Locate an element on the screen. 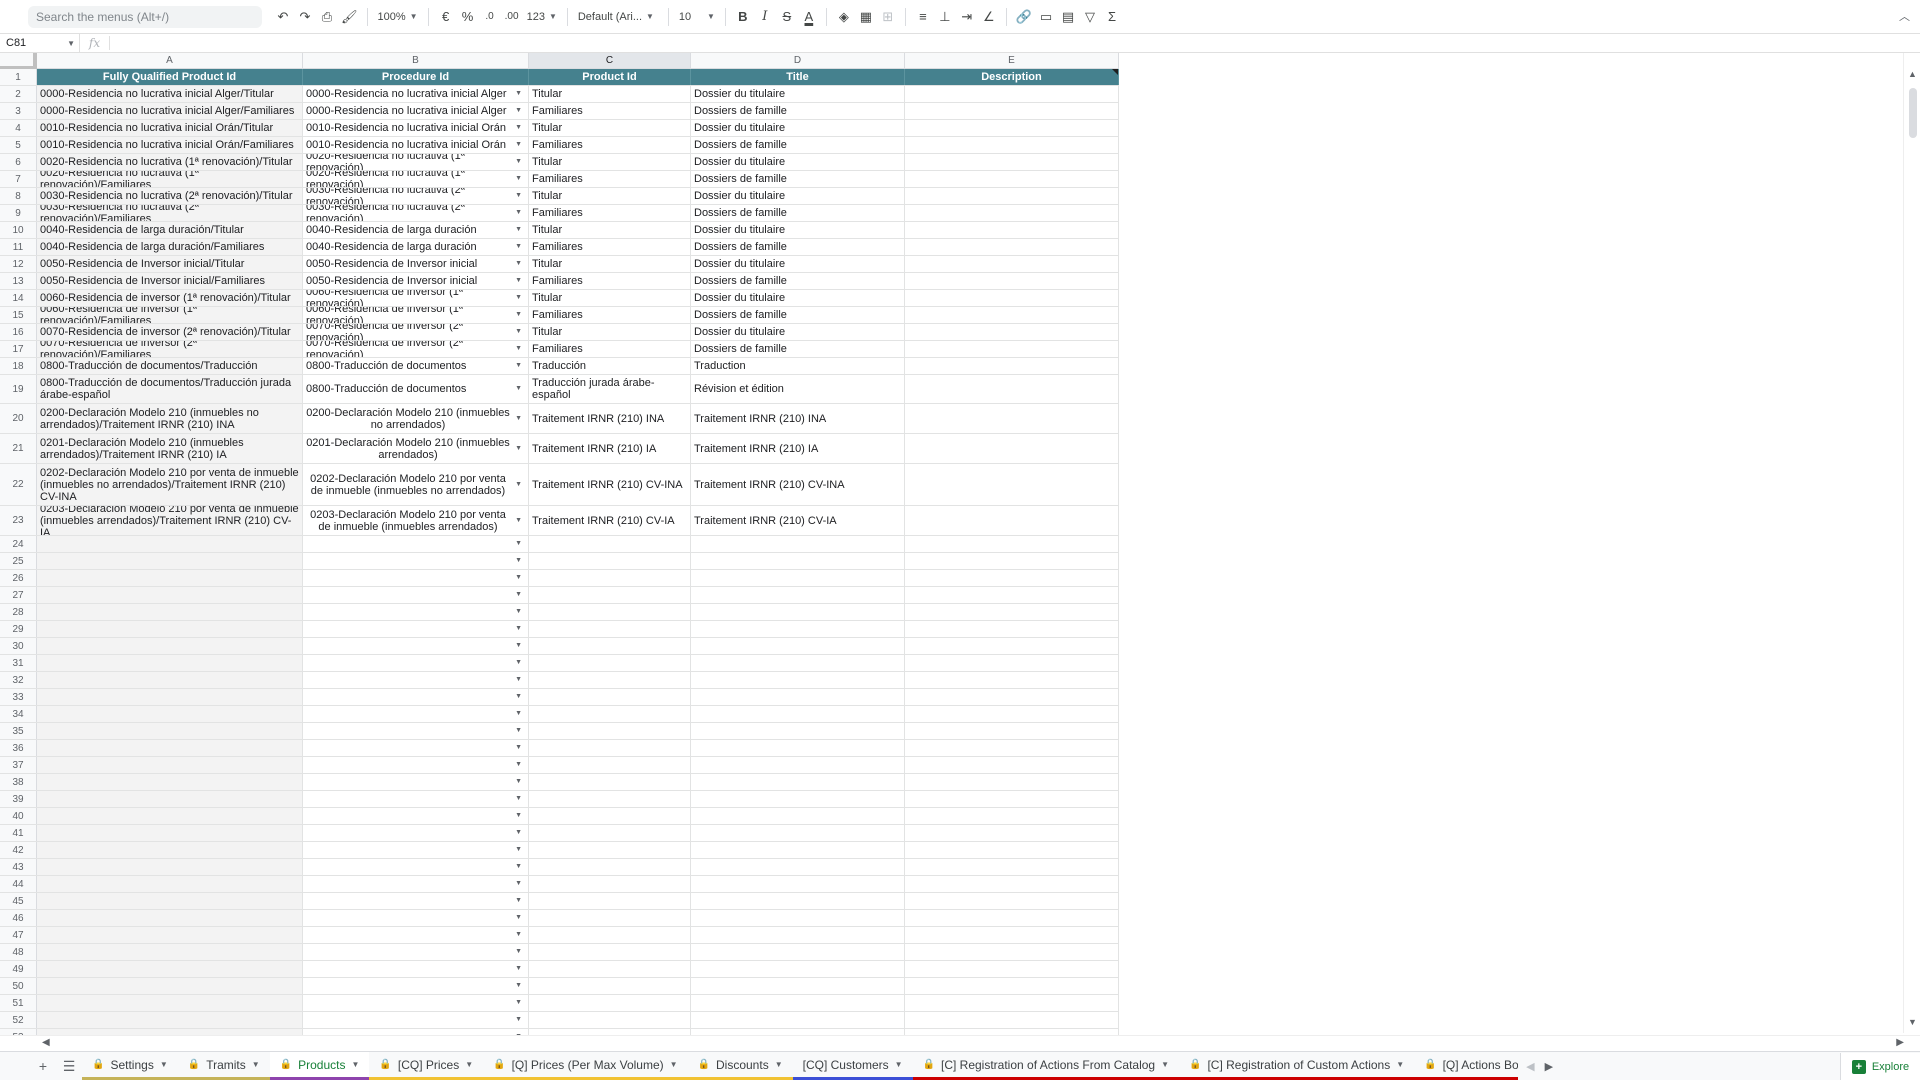 The width and height of the screenshot is (1920, 1080). cell-c: Traitement IRNR (210) CV-INA is located at coordinates (610, 484).